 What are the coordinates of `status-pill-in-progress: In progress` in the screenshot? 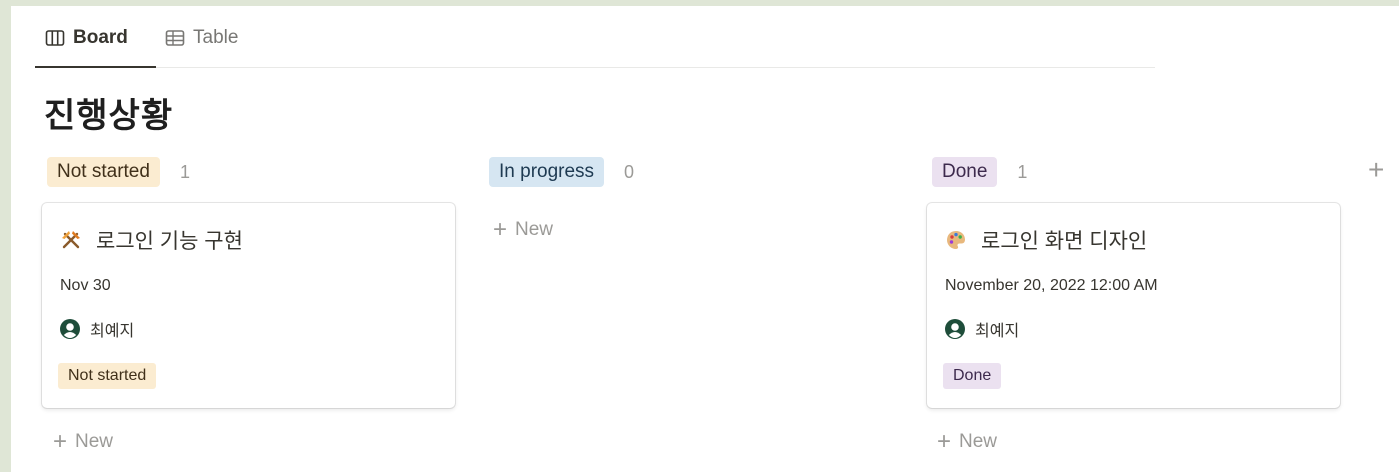 It's located at (547, 172).